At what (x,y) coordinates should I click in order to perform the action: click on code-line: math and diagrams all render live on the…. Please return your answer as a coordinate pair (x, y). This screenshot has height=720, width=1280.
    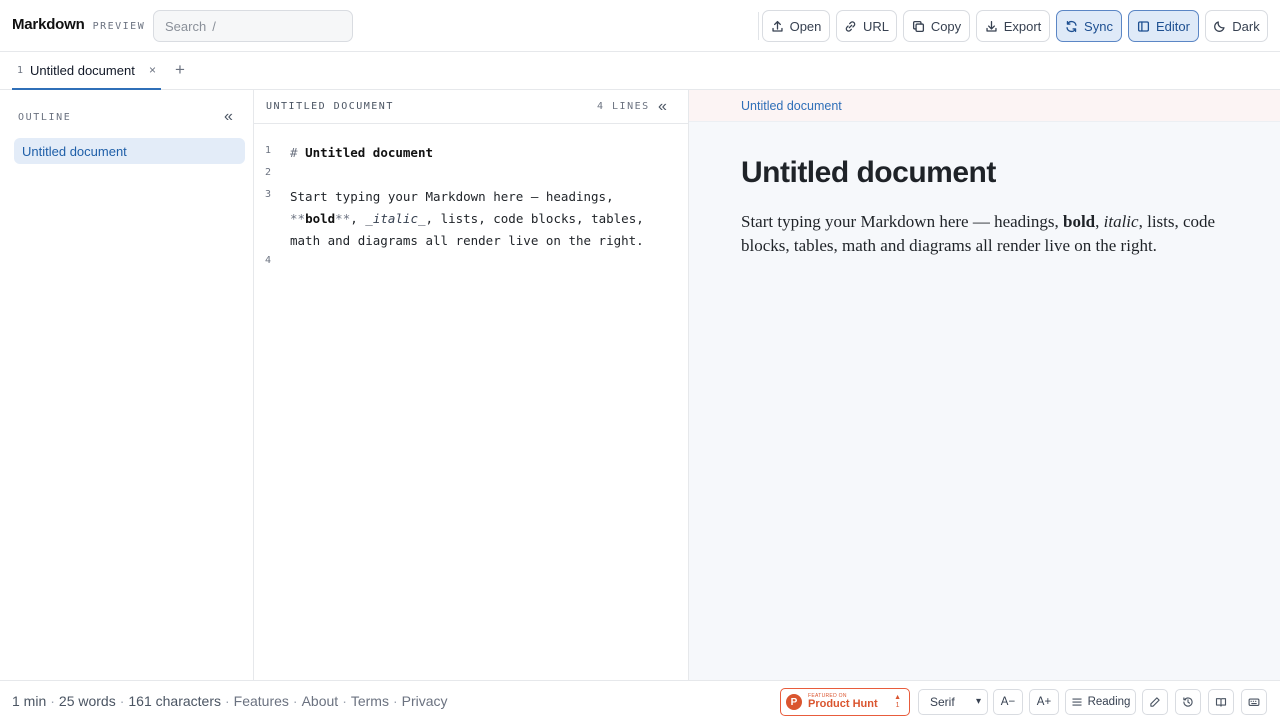
    Looking at the image, I should click on (467, 240).